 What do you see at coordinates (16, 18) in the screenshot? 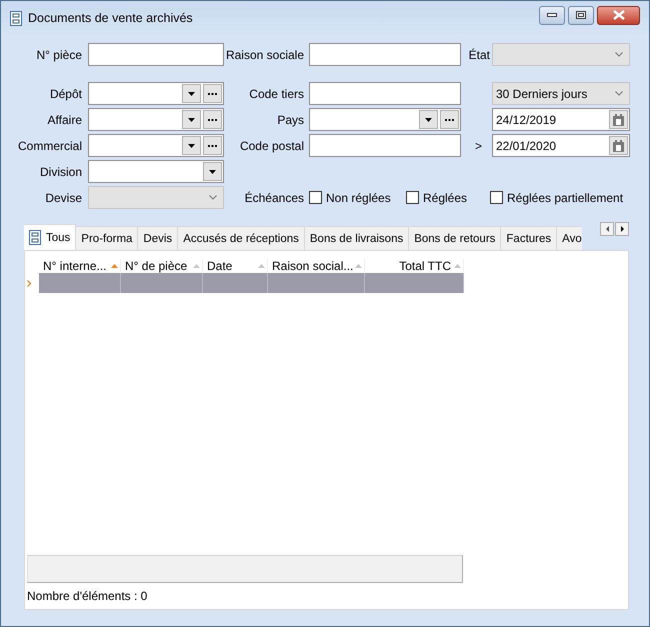
I see `app-icon` at bounding box center [16, 18].